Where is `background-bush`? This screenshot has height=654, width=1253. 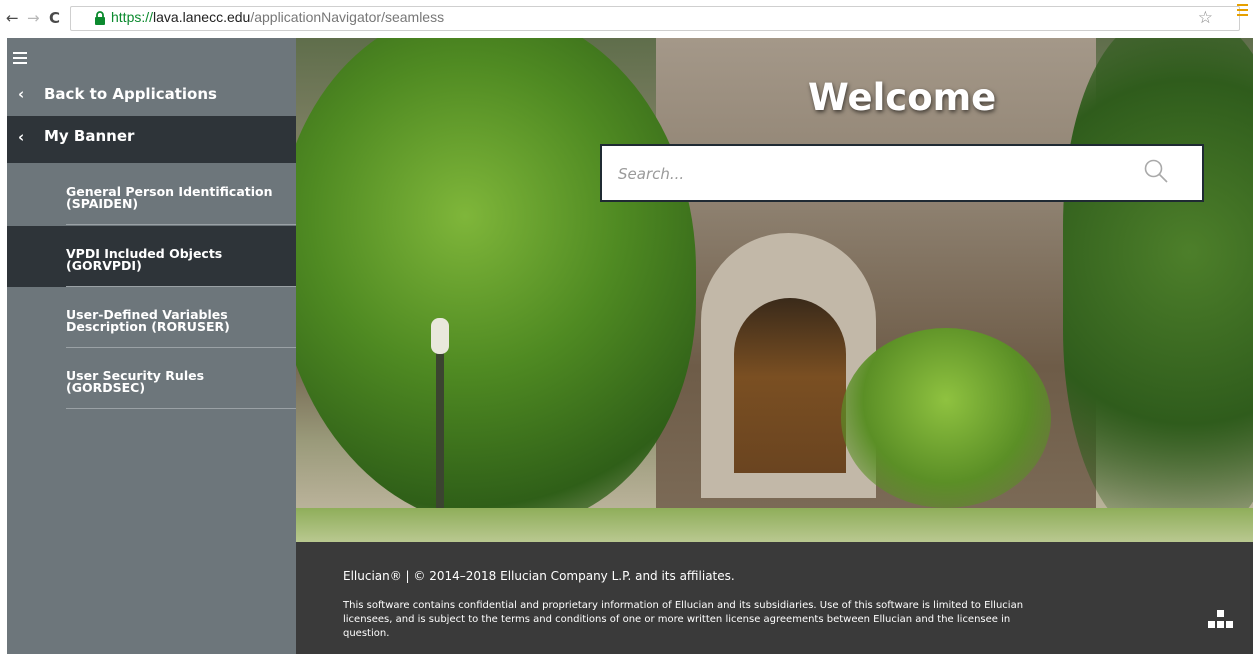 background-bush is located at coordinates (946, 418).